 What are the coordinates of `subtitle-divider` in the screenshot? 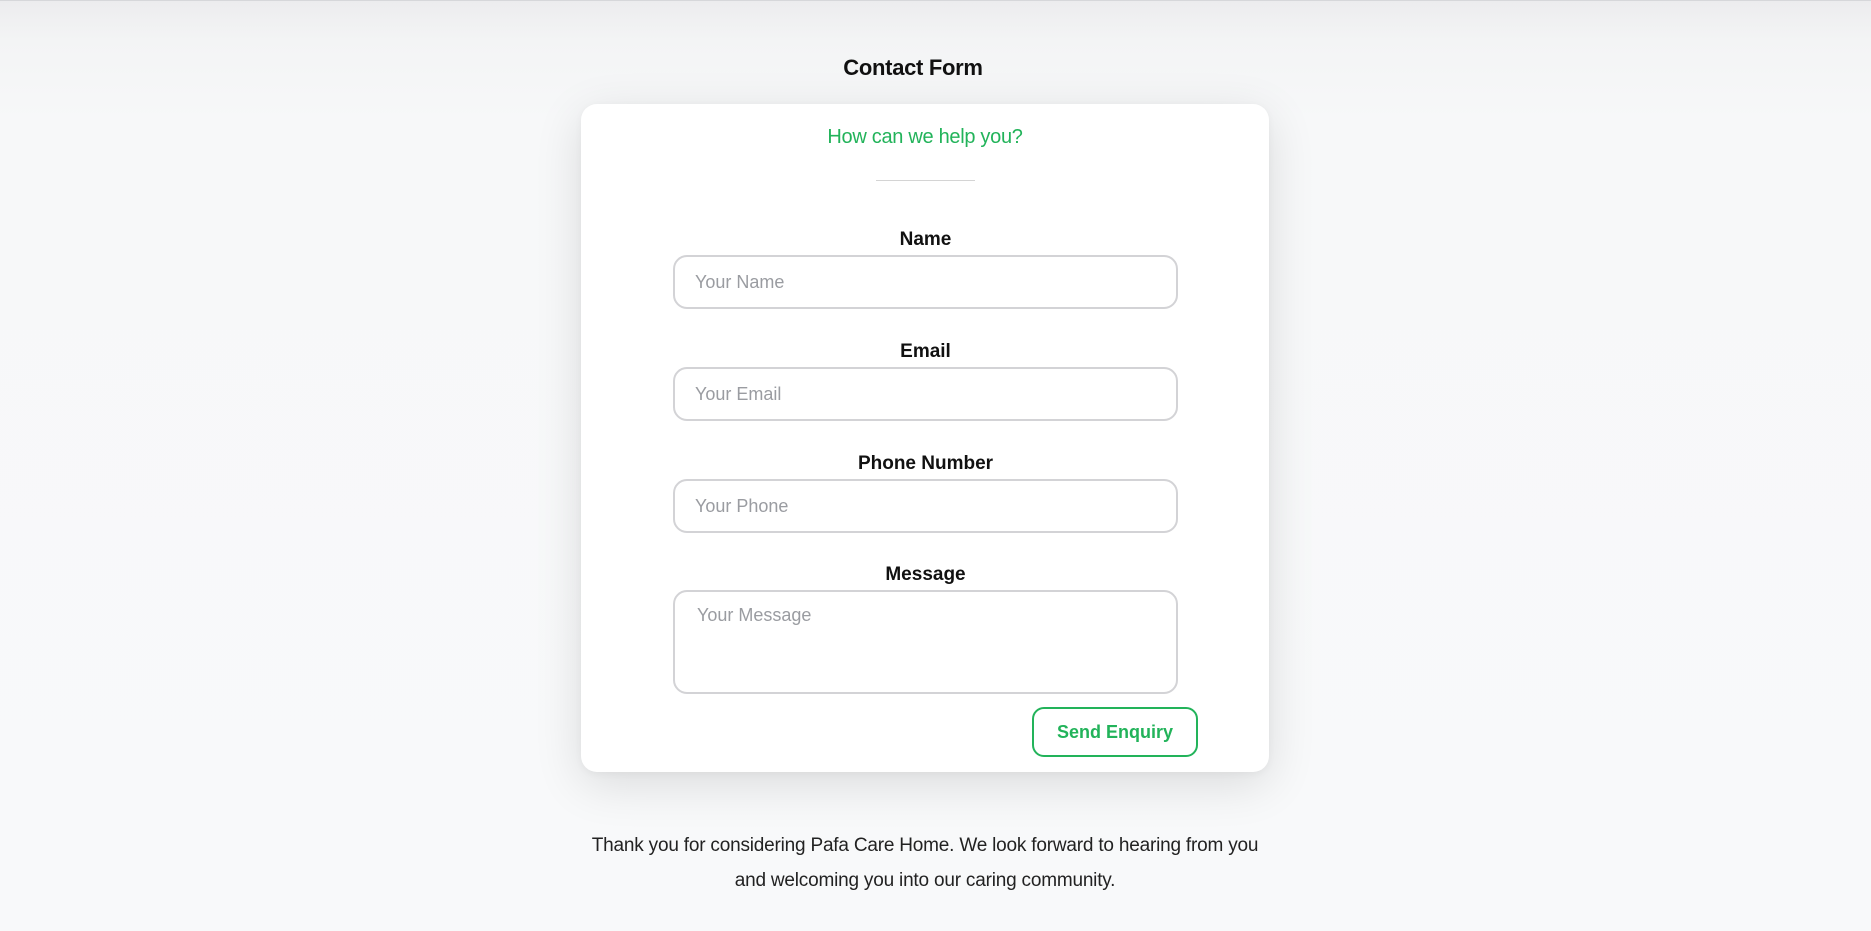 It's located at (925, 180).